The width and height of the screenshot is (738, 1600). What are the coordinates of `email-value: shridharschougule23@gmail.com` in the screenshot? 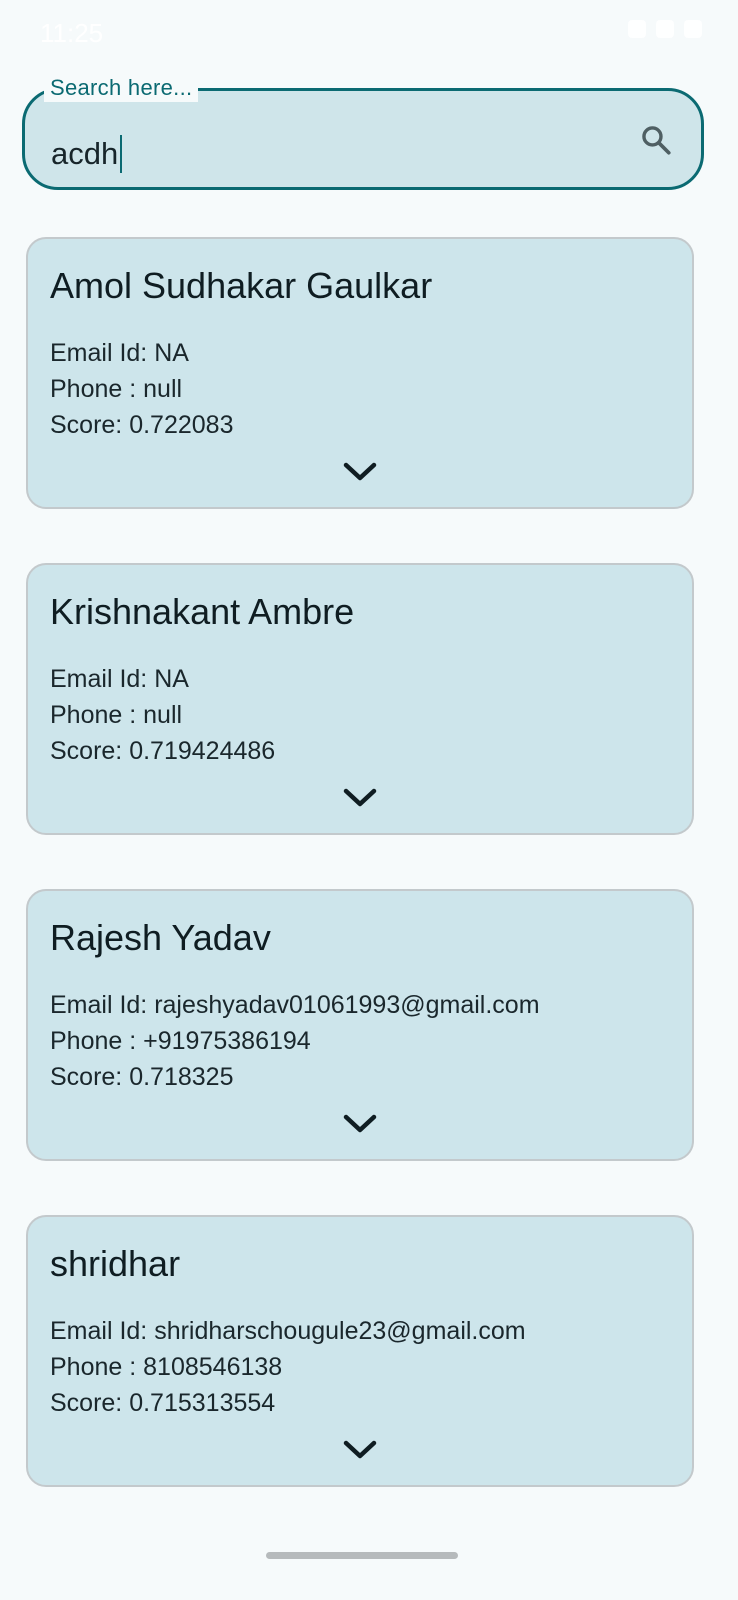 It's located at (340, 1331).